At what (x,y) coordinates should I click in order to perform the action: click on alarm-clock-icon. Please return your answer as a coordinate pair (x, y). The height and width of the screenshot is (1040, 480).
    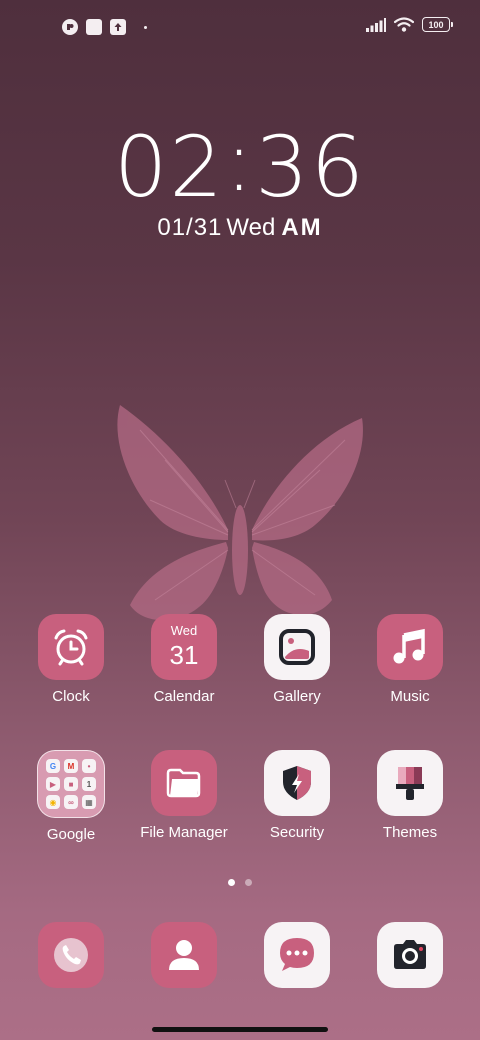
    Looking at the image, I should click on (71, 647).